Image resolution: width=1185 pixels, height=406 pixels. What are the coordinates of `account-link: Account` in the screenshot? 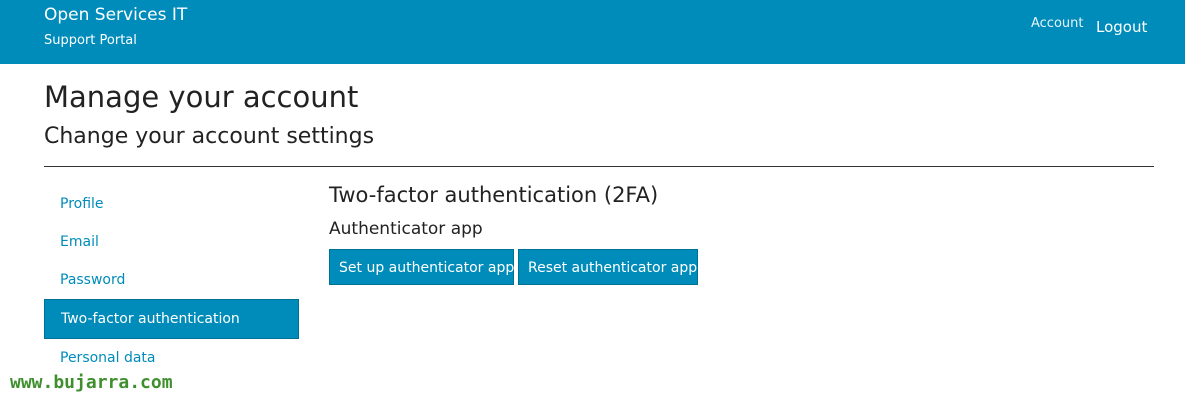 It's located at (1057, 23).